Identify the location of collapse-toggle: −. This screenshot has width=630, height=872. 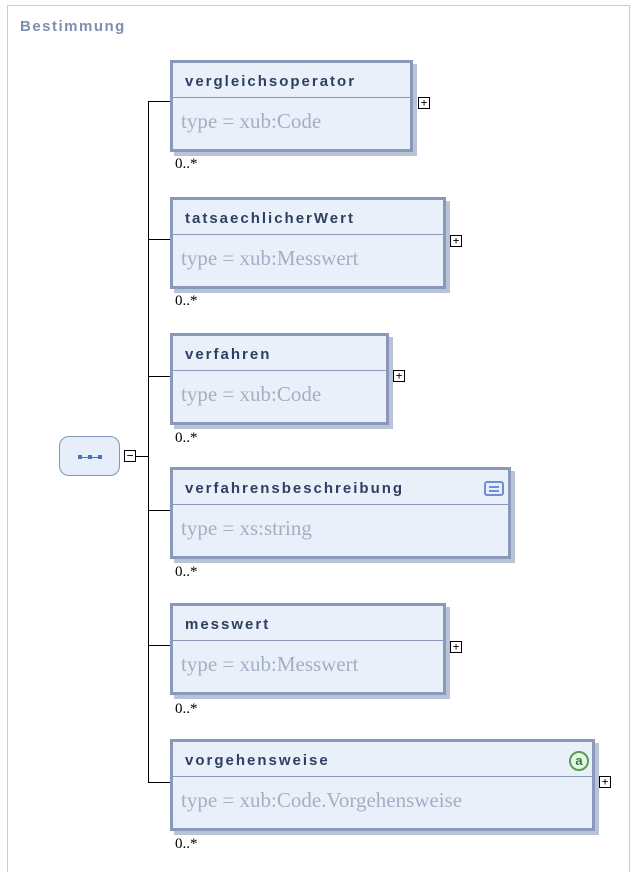
(130, 456).